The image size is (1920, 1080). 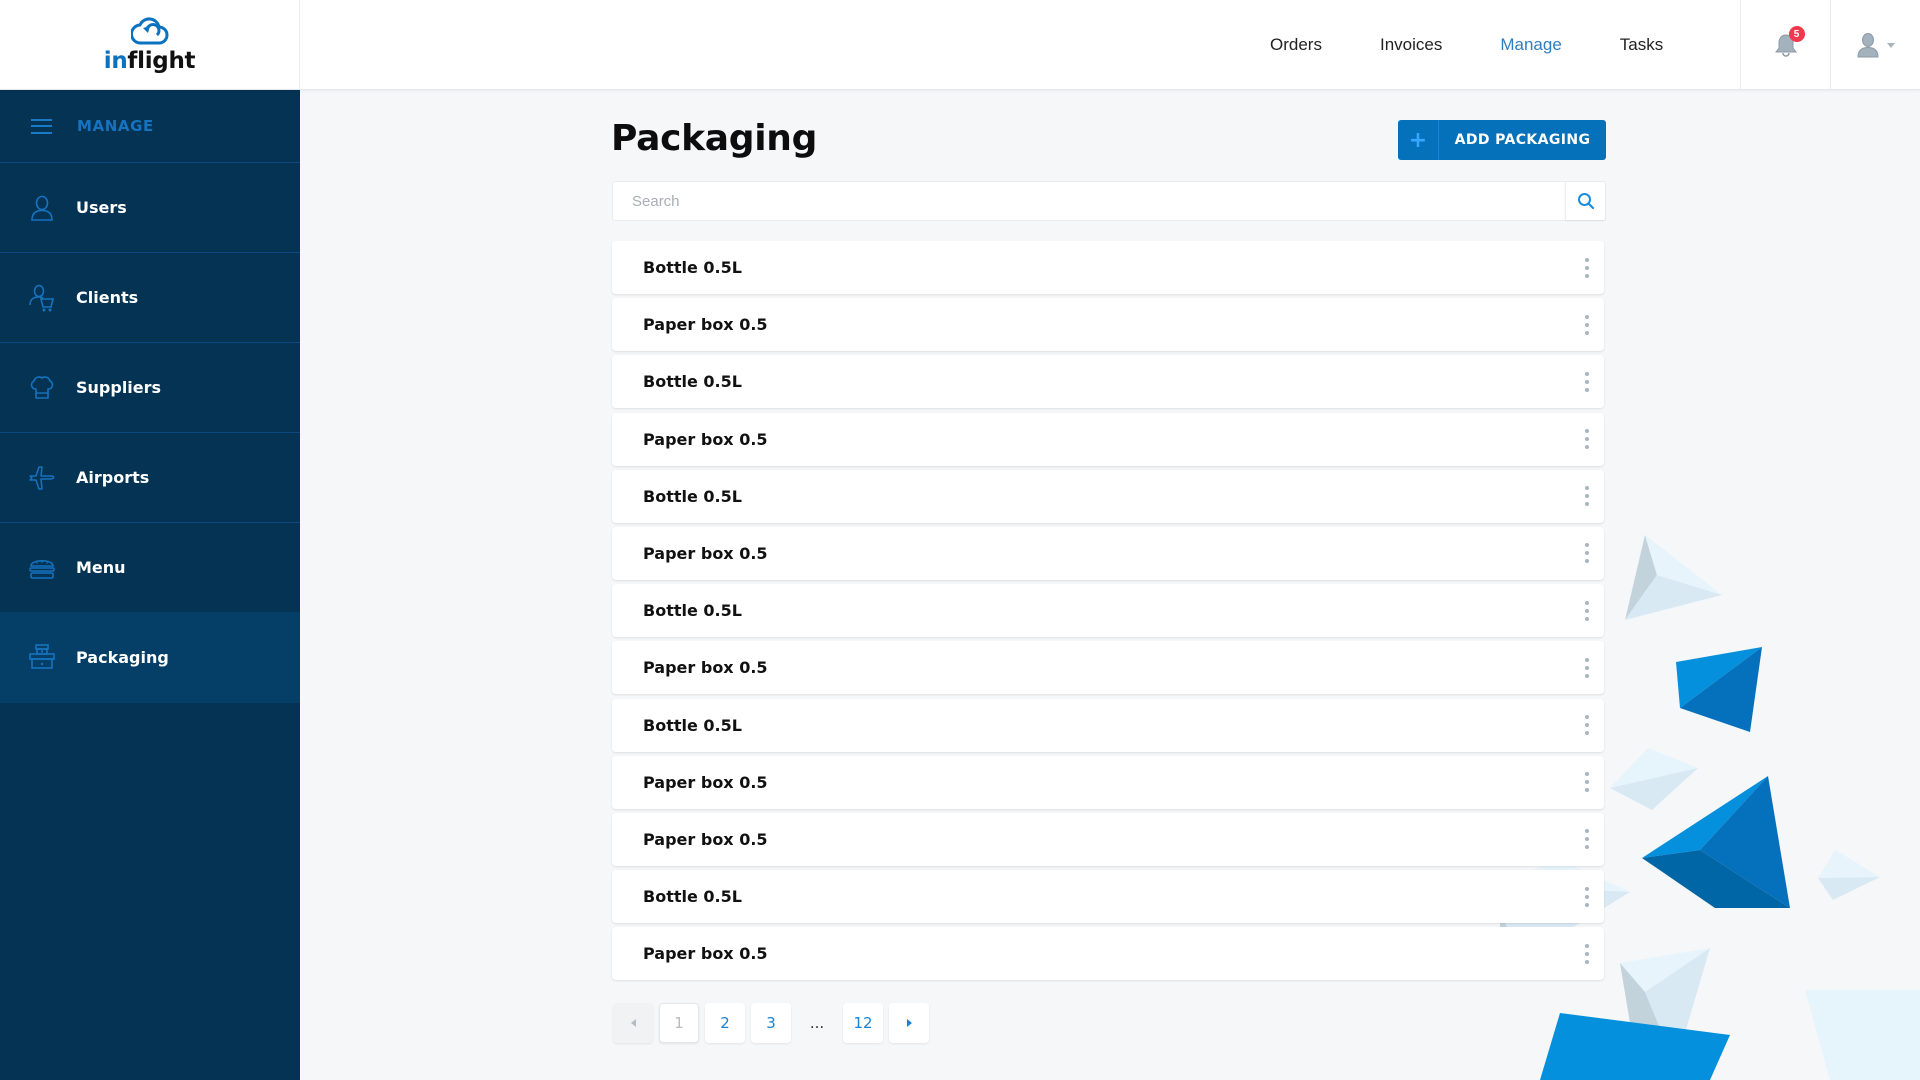 What do you see at coordinates (1411, 45) in the screenshot?
I see `nav-invoices: Invoices` at bounding box center [1411, 45].